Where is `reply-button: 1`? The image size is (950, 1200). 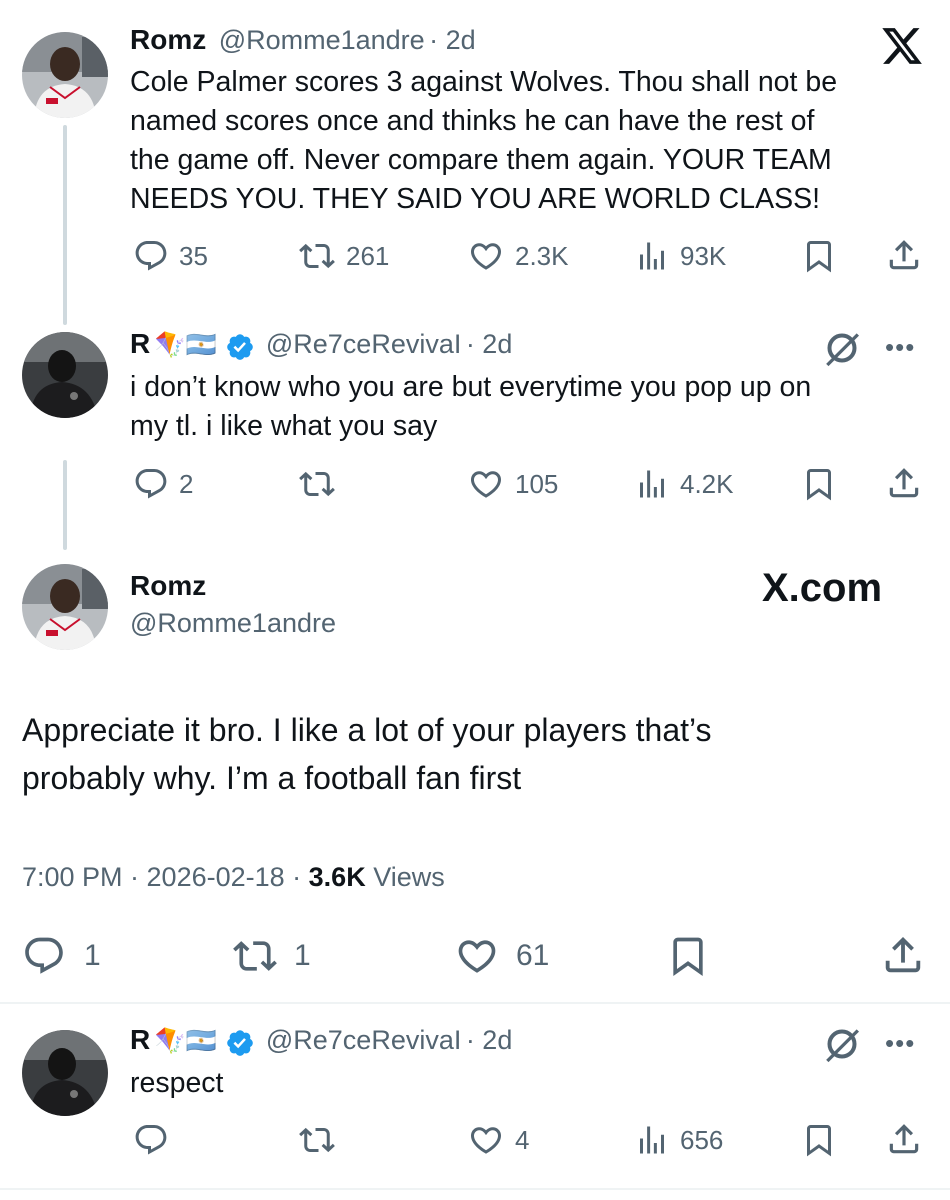
reply-button: 1 is located at coordinates (61, 956).